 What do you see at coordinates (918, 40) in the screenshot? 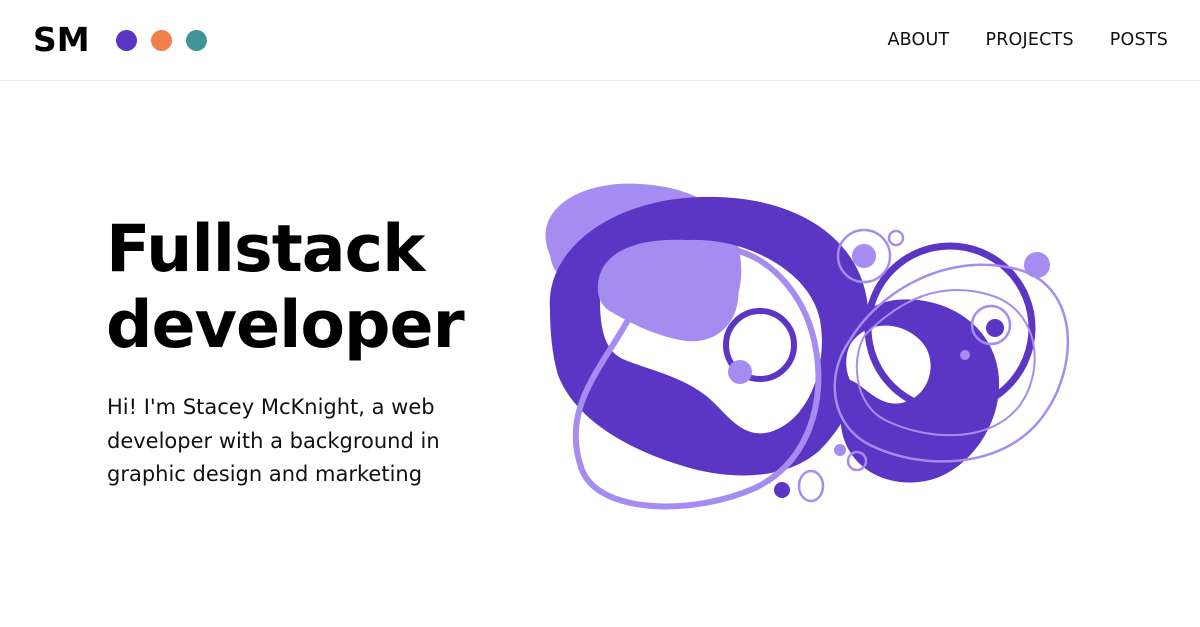
I see `nav-link-about: ABOUT` at bounding box center [918, 40].